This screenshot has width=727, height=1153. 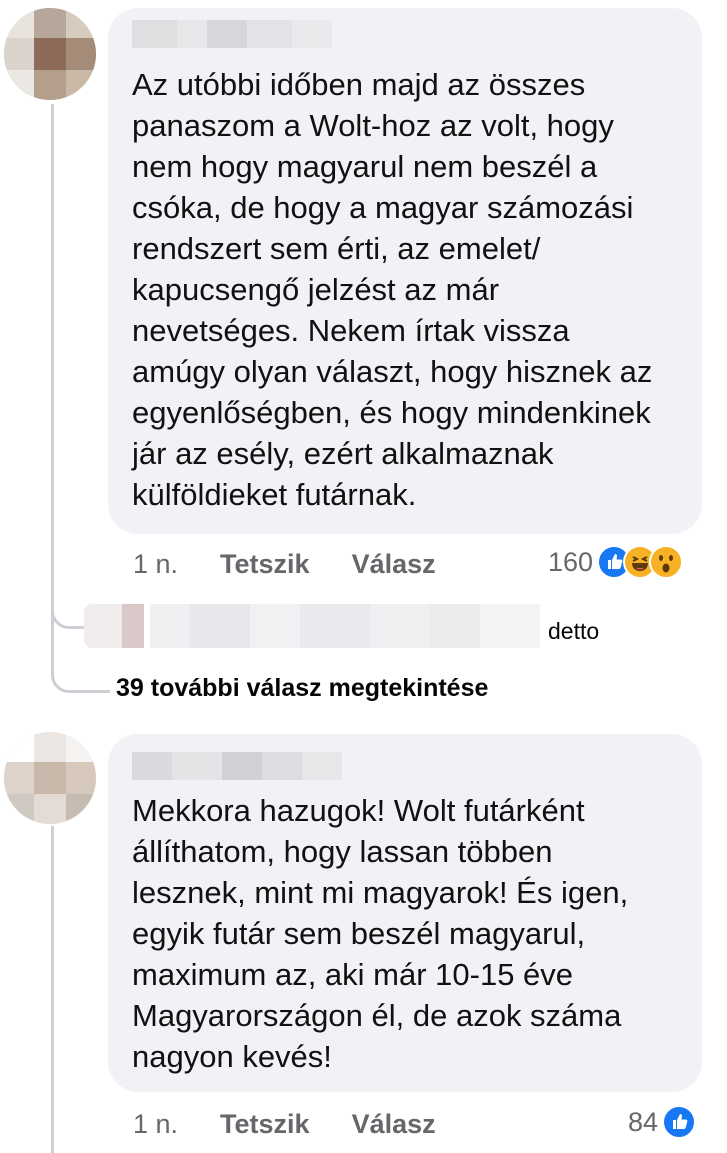 I want to click on reply-preview-text: detto, so click(x=574, y=631).